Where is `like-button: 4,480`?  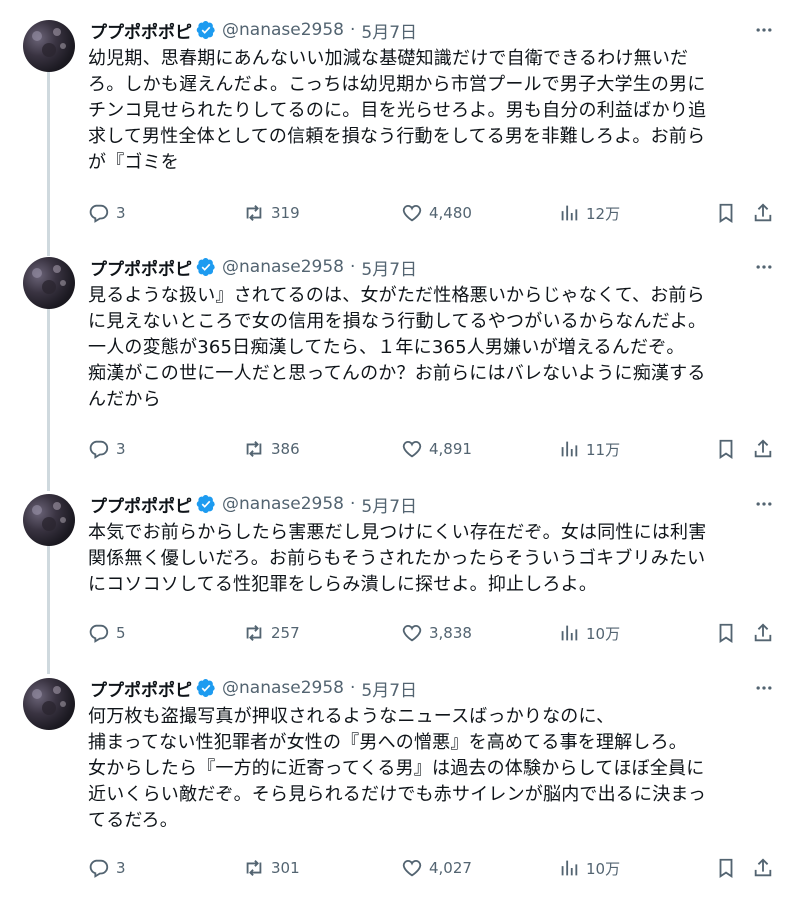
like-button: 4,480 is located at coordinates (436, 213).